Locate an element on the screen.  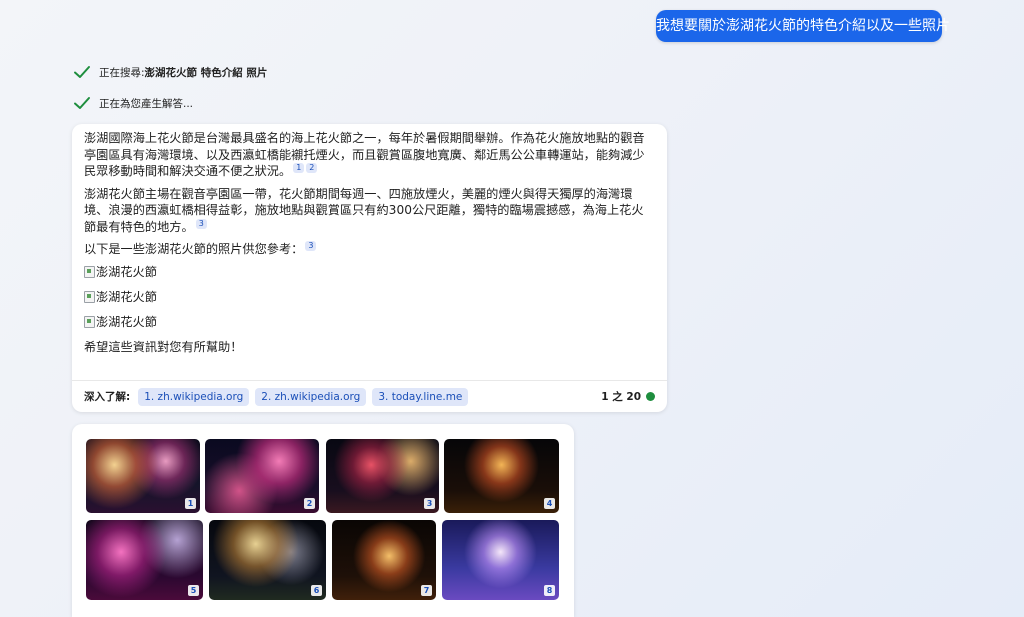
gallery-thumbnail: 4 is located at coordinates (501, 476).